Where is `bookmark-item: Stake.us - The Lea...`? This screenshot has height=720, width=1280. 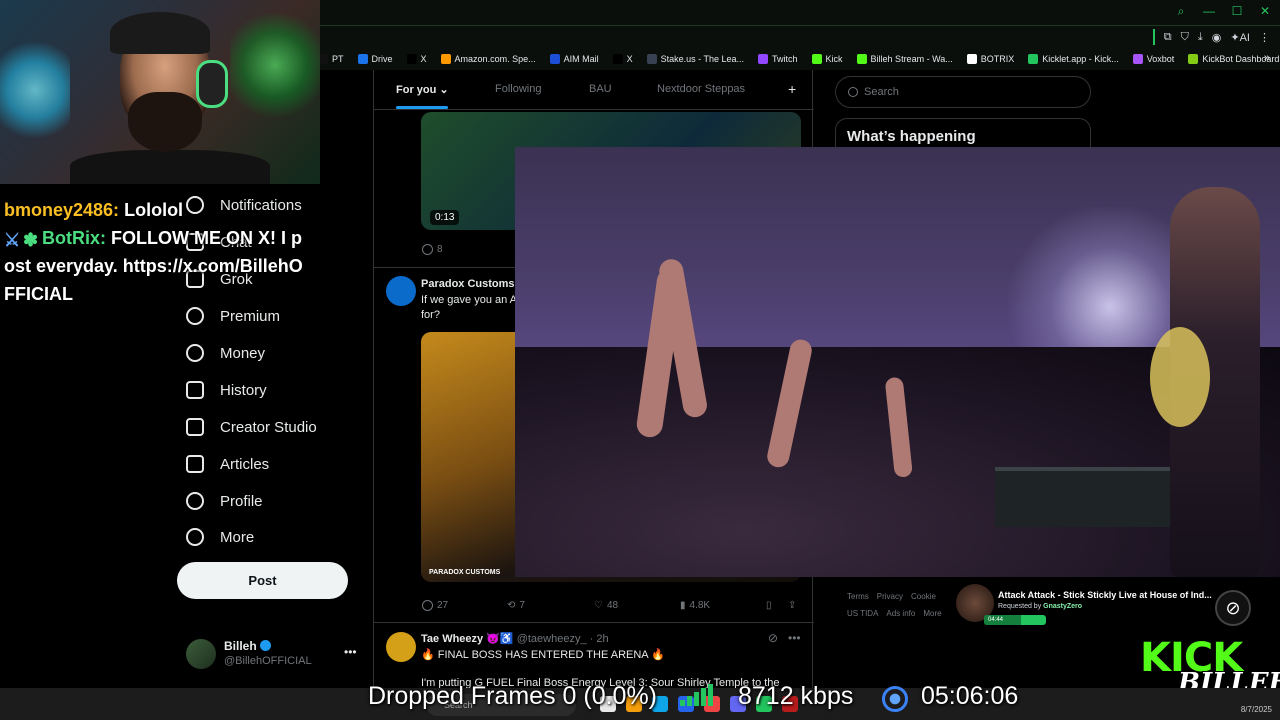
bookmark-item: Stake.us - The Lea... is located at coordinates (695, 59).